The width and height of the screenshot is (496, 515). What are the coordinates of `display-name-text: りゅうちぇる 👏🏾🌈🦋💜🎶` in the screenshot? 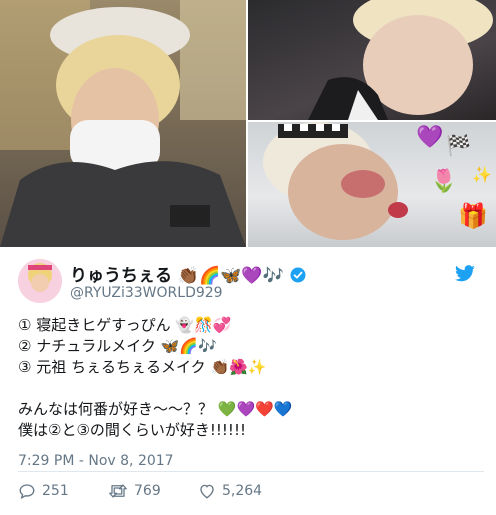 It's located at (177, 276).